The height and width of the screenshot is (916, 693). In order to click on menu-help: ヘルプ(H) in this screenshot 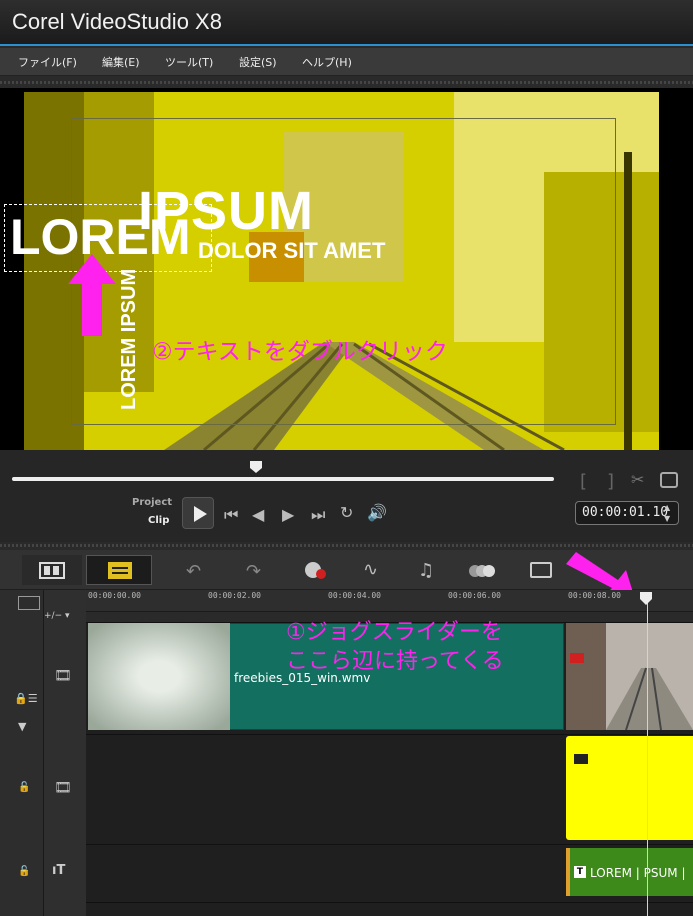, I will do `click(327, 62)`.